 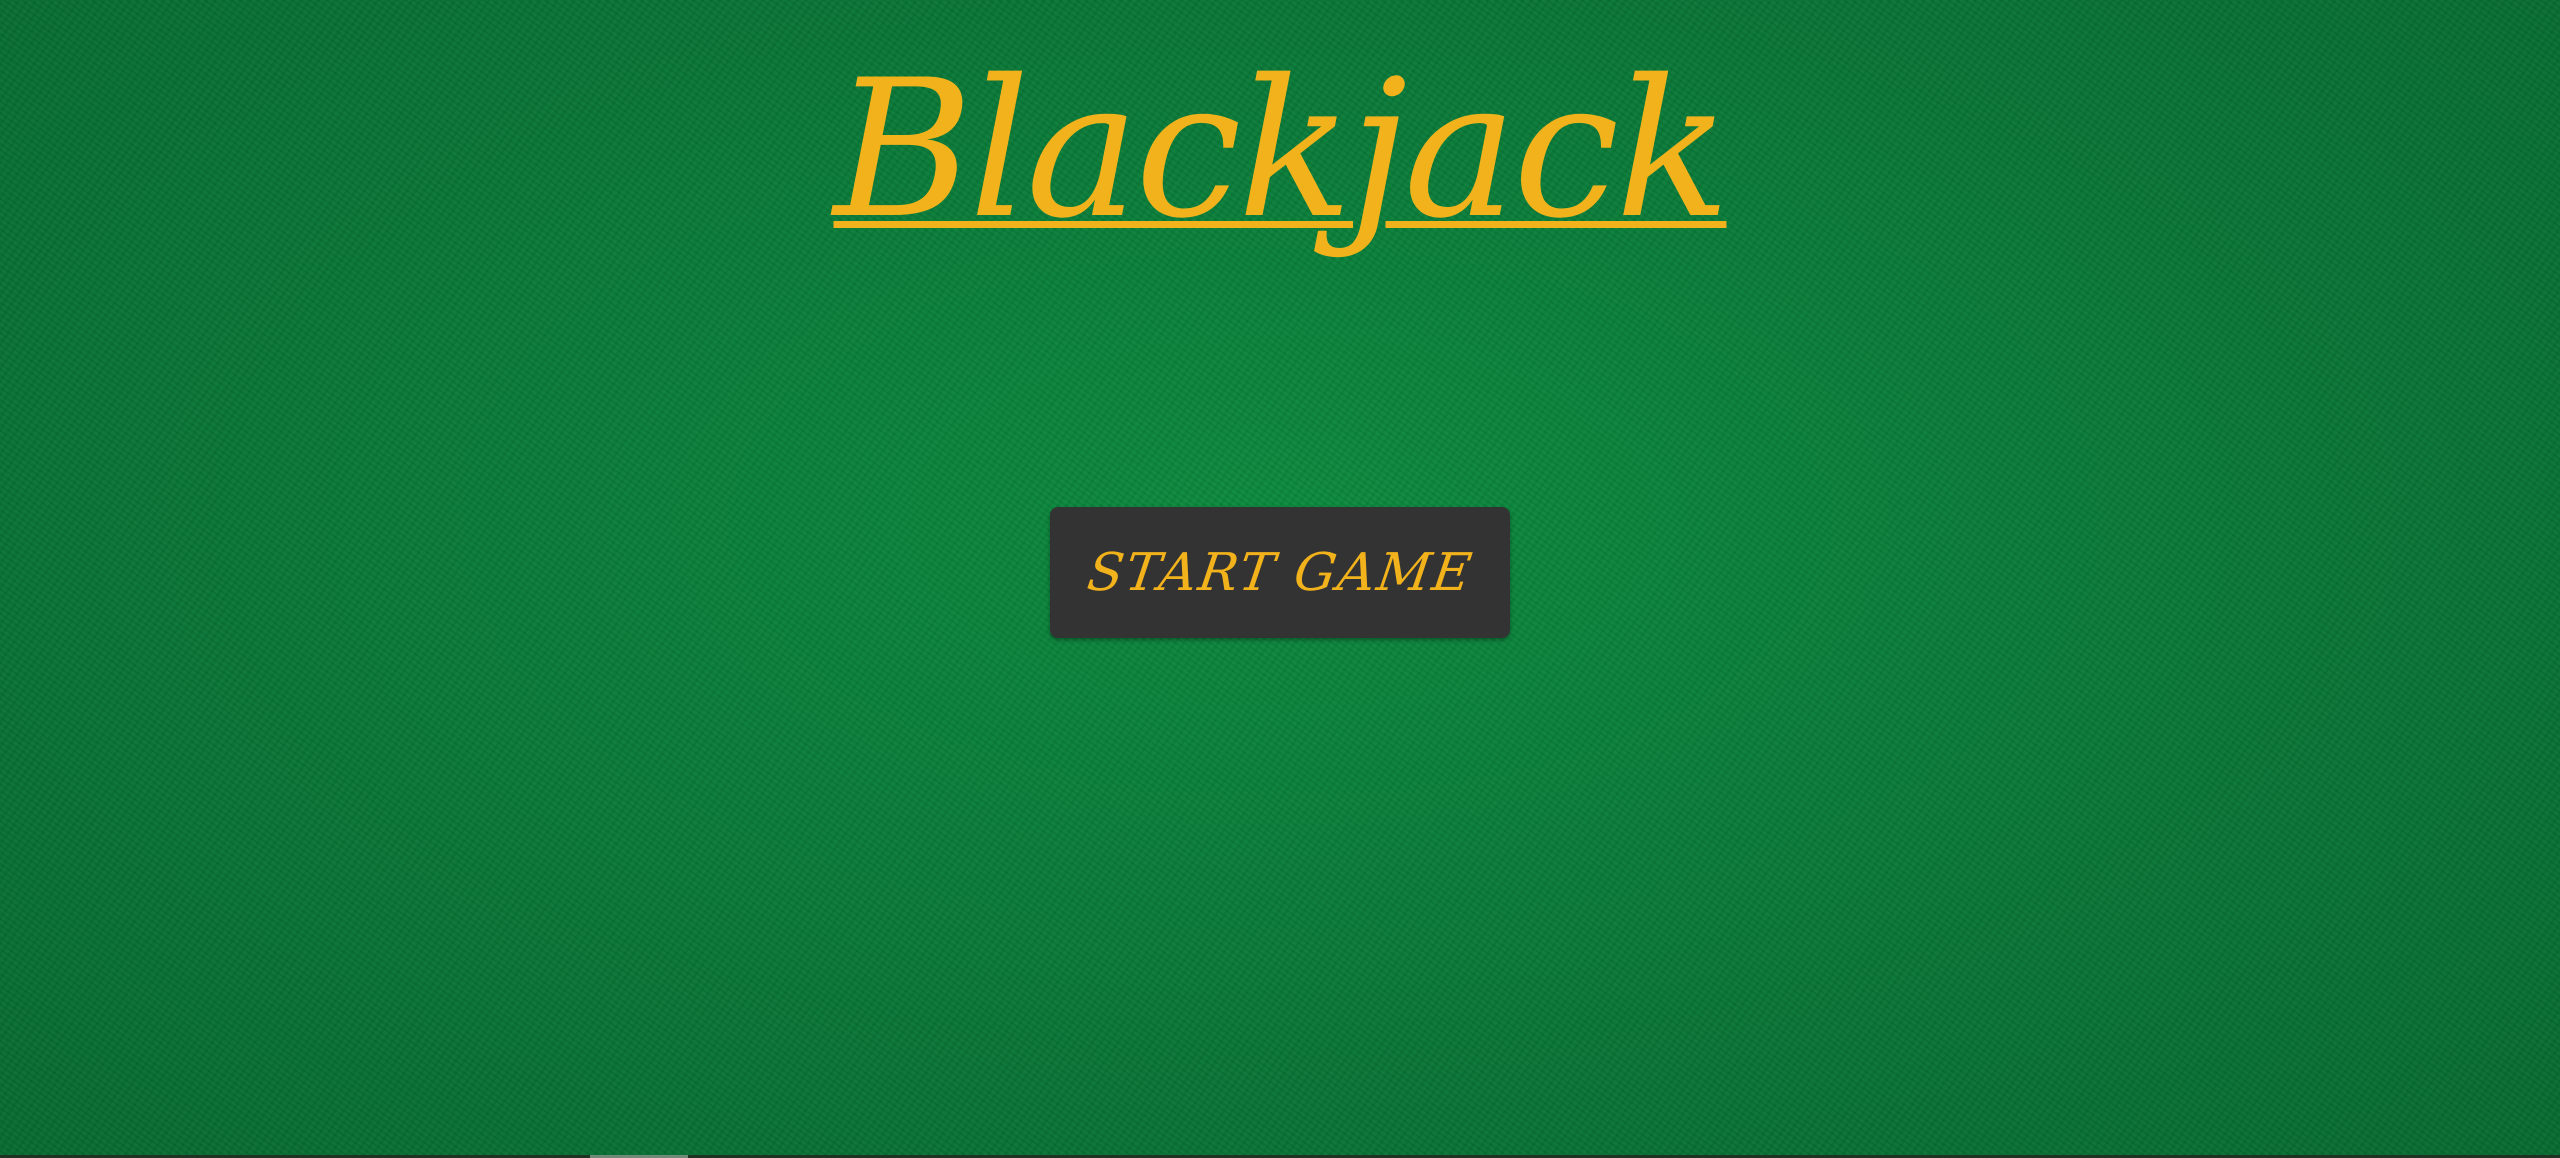 What do you see at coordinates (1282, 149) in the screenshot?
I see `game-title: Blackjack` at bounding box center [1282, 149].